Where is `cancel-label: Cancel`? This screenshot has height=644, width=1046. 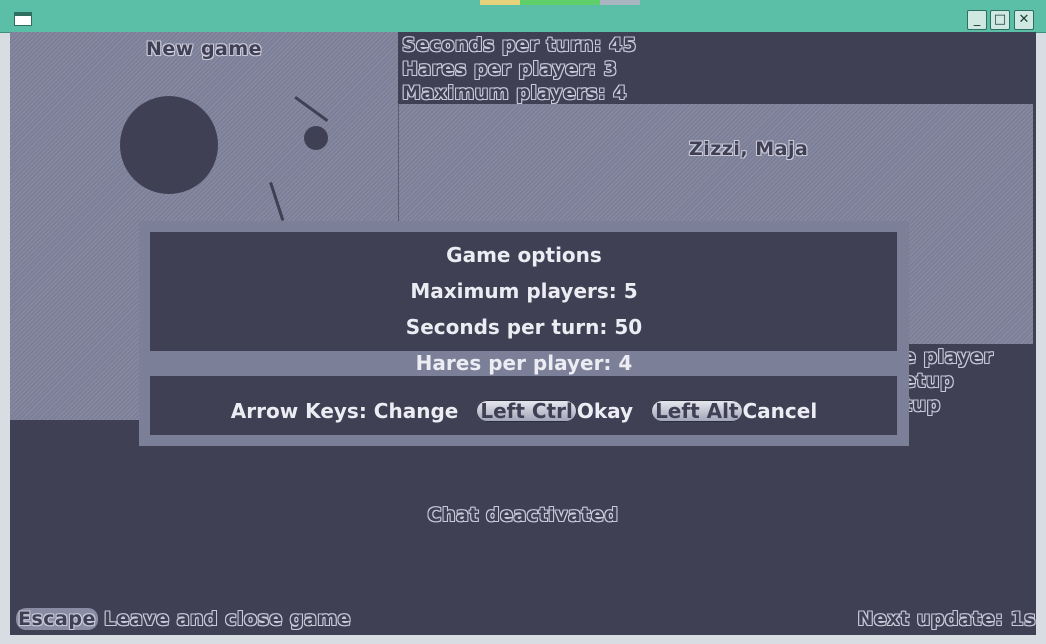 cancel-label: Cancel is located at coordinates (780, 411).